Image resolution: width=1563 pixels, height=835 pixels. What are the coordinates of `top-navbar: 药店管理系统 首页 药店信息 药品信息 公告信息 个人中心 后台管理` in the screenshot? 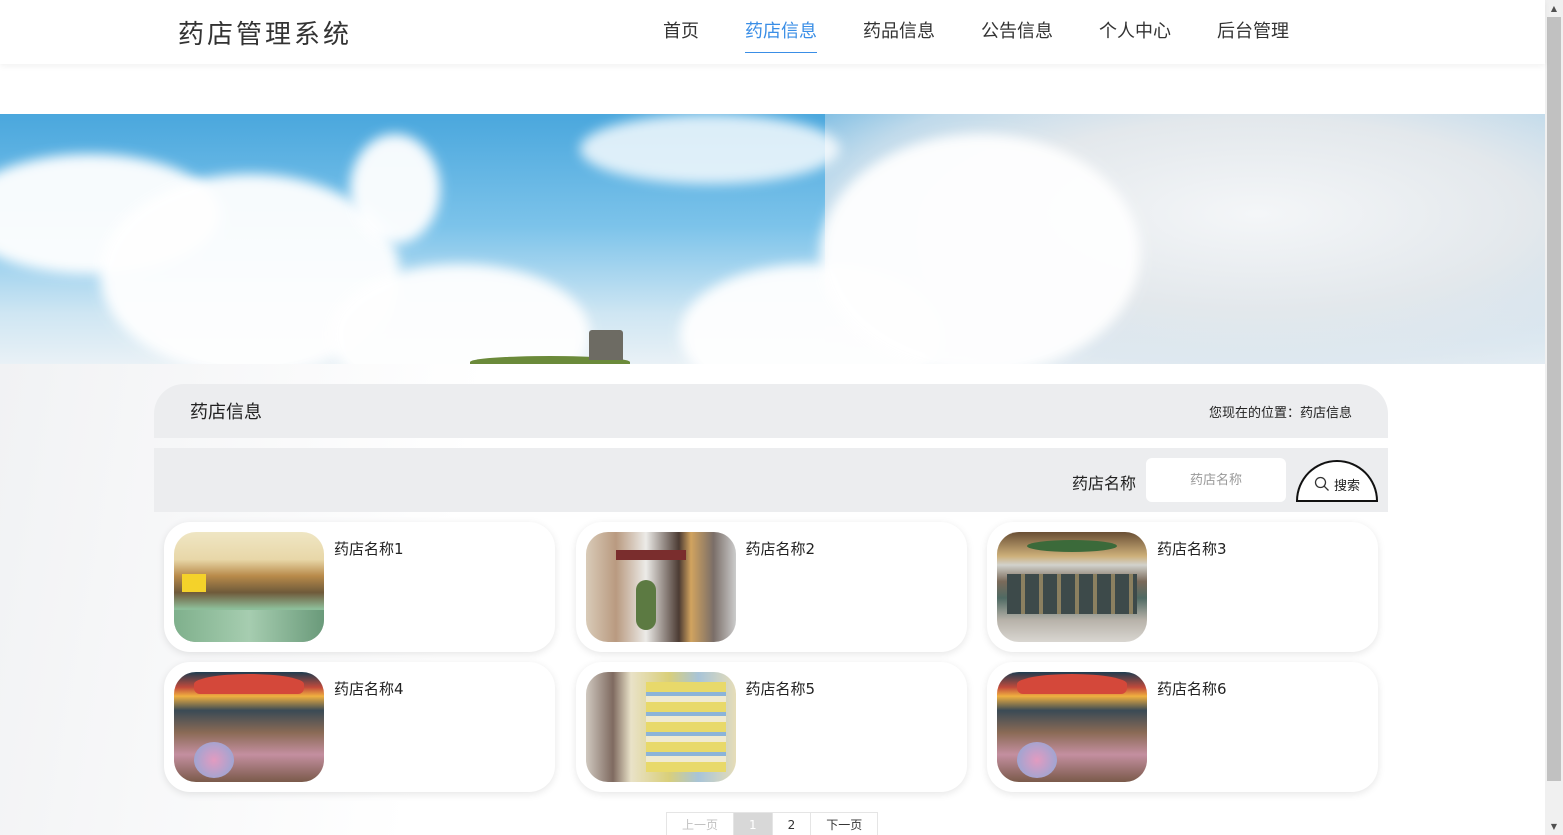 It's located at (772, 32).